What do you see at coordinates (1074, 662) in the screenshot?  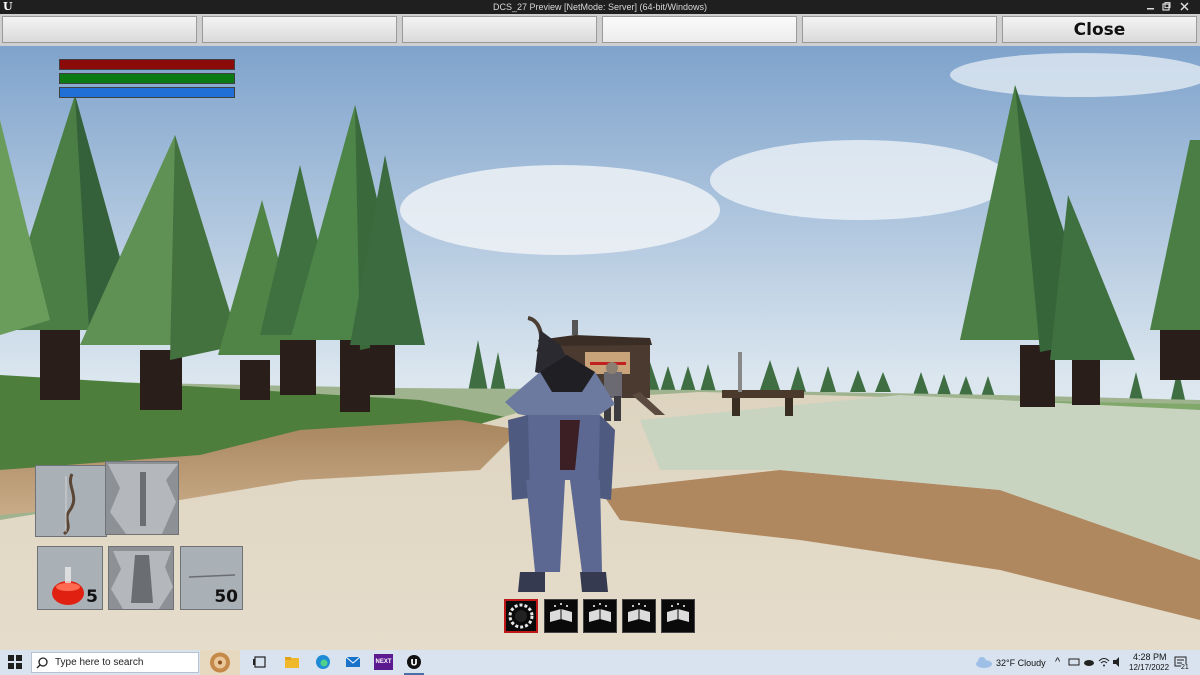 I see `meet-now-icon` at bounding box center [1074, 662].